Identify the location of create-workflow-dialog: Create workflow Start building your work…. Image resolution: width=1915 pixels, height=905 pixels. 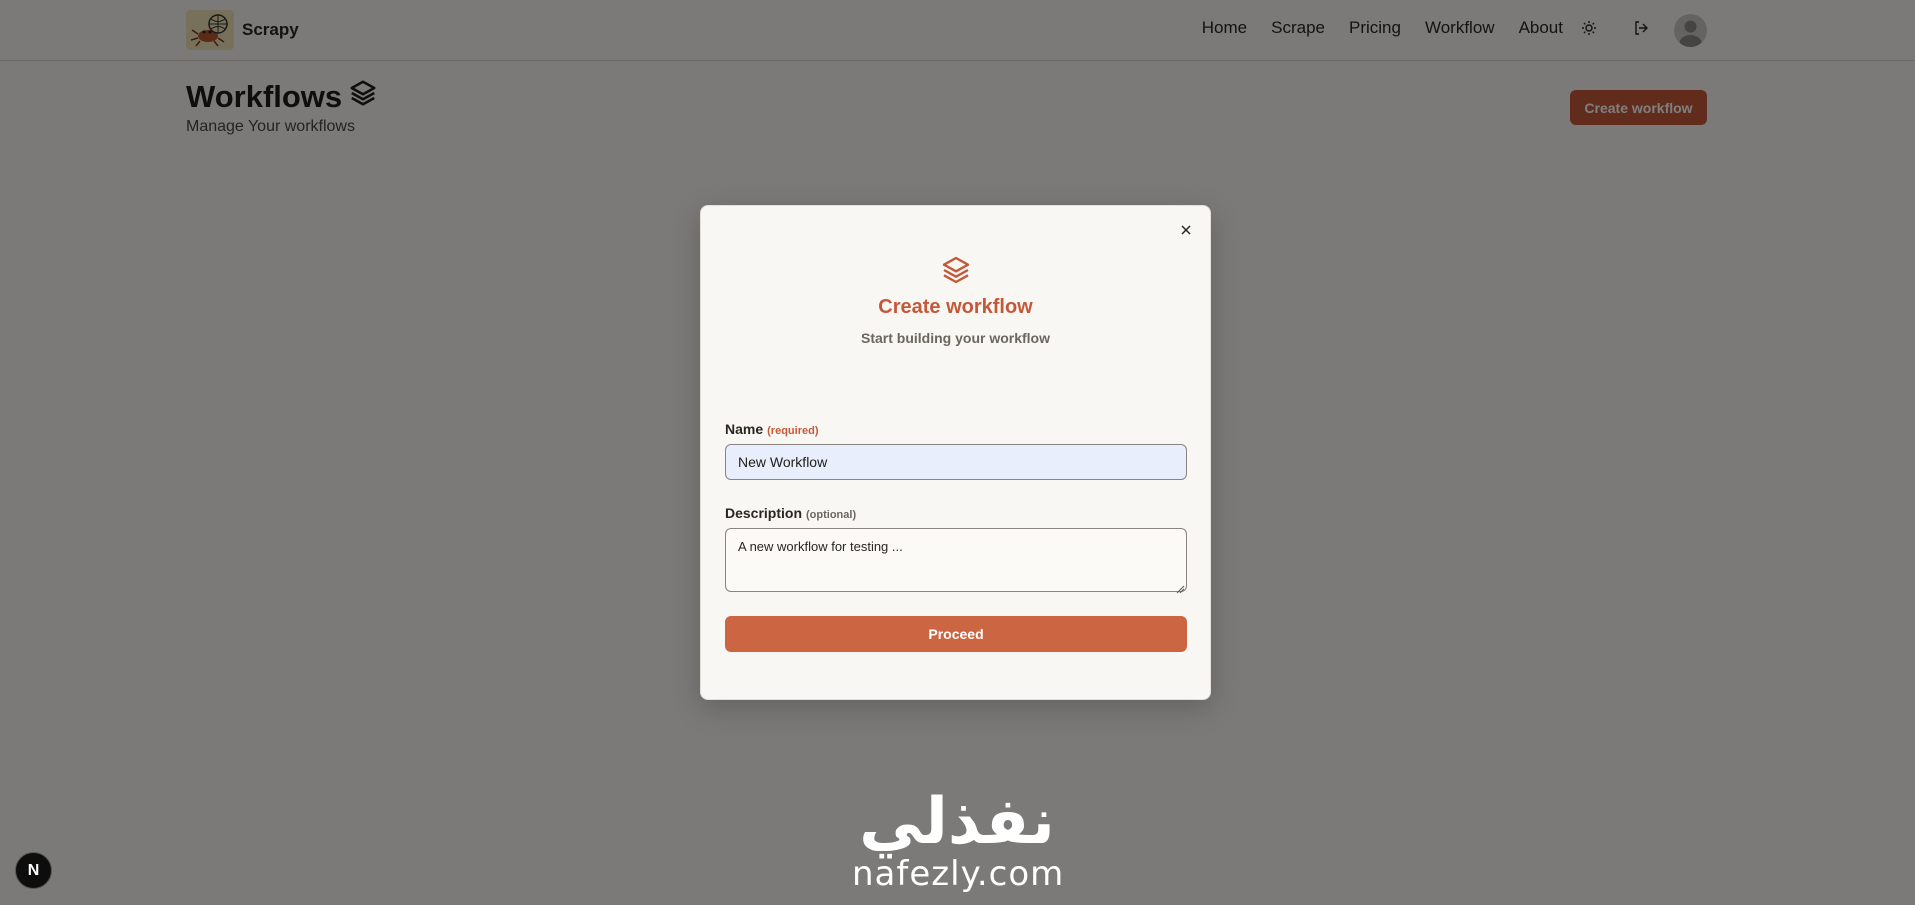
(955, 452).